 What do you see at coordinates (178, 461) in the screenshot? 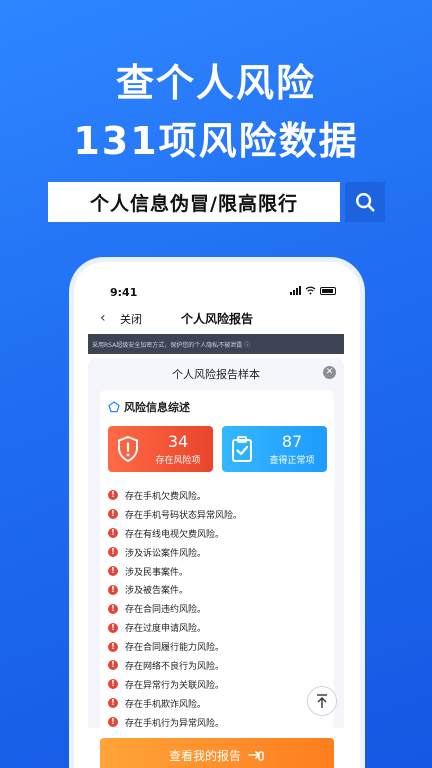
I see `risk-count-label: 存在风险项` at bounding box center [178, 461].